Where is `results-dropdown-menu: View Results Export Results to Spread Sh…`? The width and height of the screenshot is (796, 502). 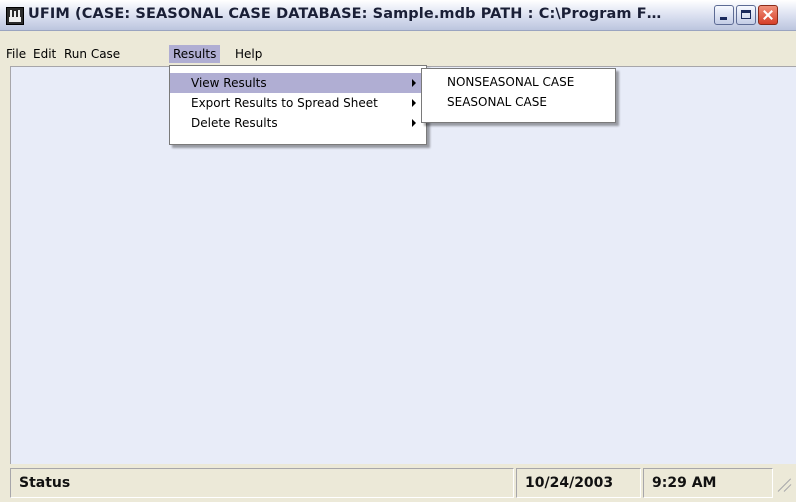 results-dropdown-menu: View Results Export Results to Spread Sh… is located at coordinates (298, 105).